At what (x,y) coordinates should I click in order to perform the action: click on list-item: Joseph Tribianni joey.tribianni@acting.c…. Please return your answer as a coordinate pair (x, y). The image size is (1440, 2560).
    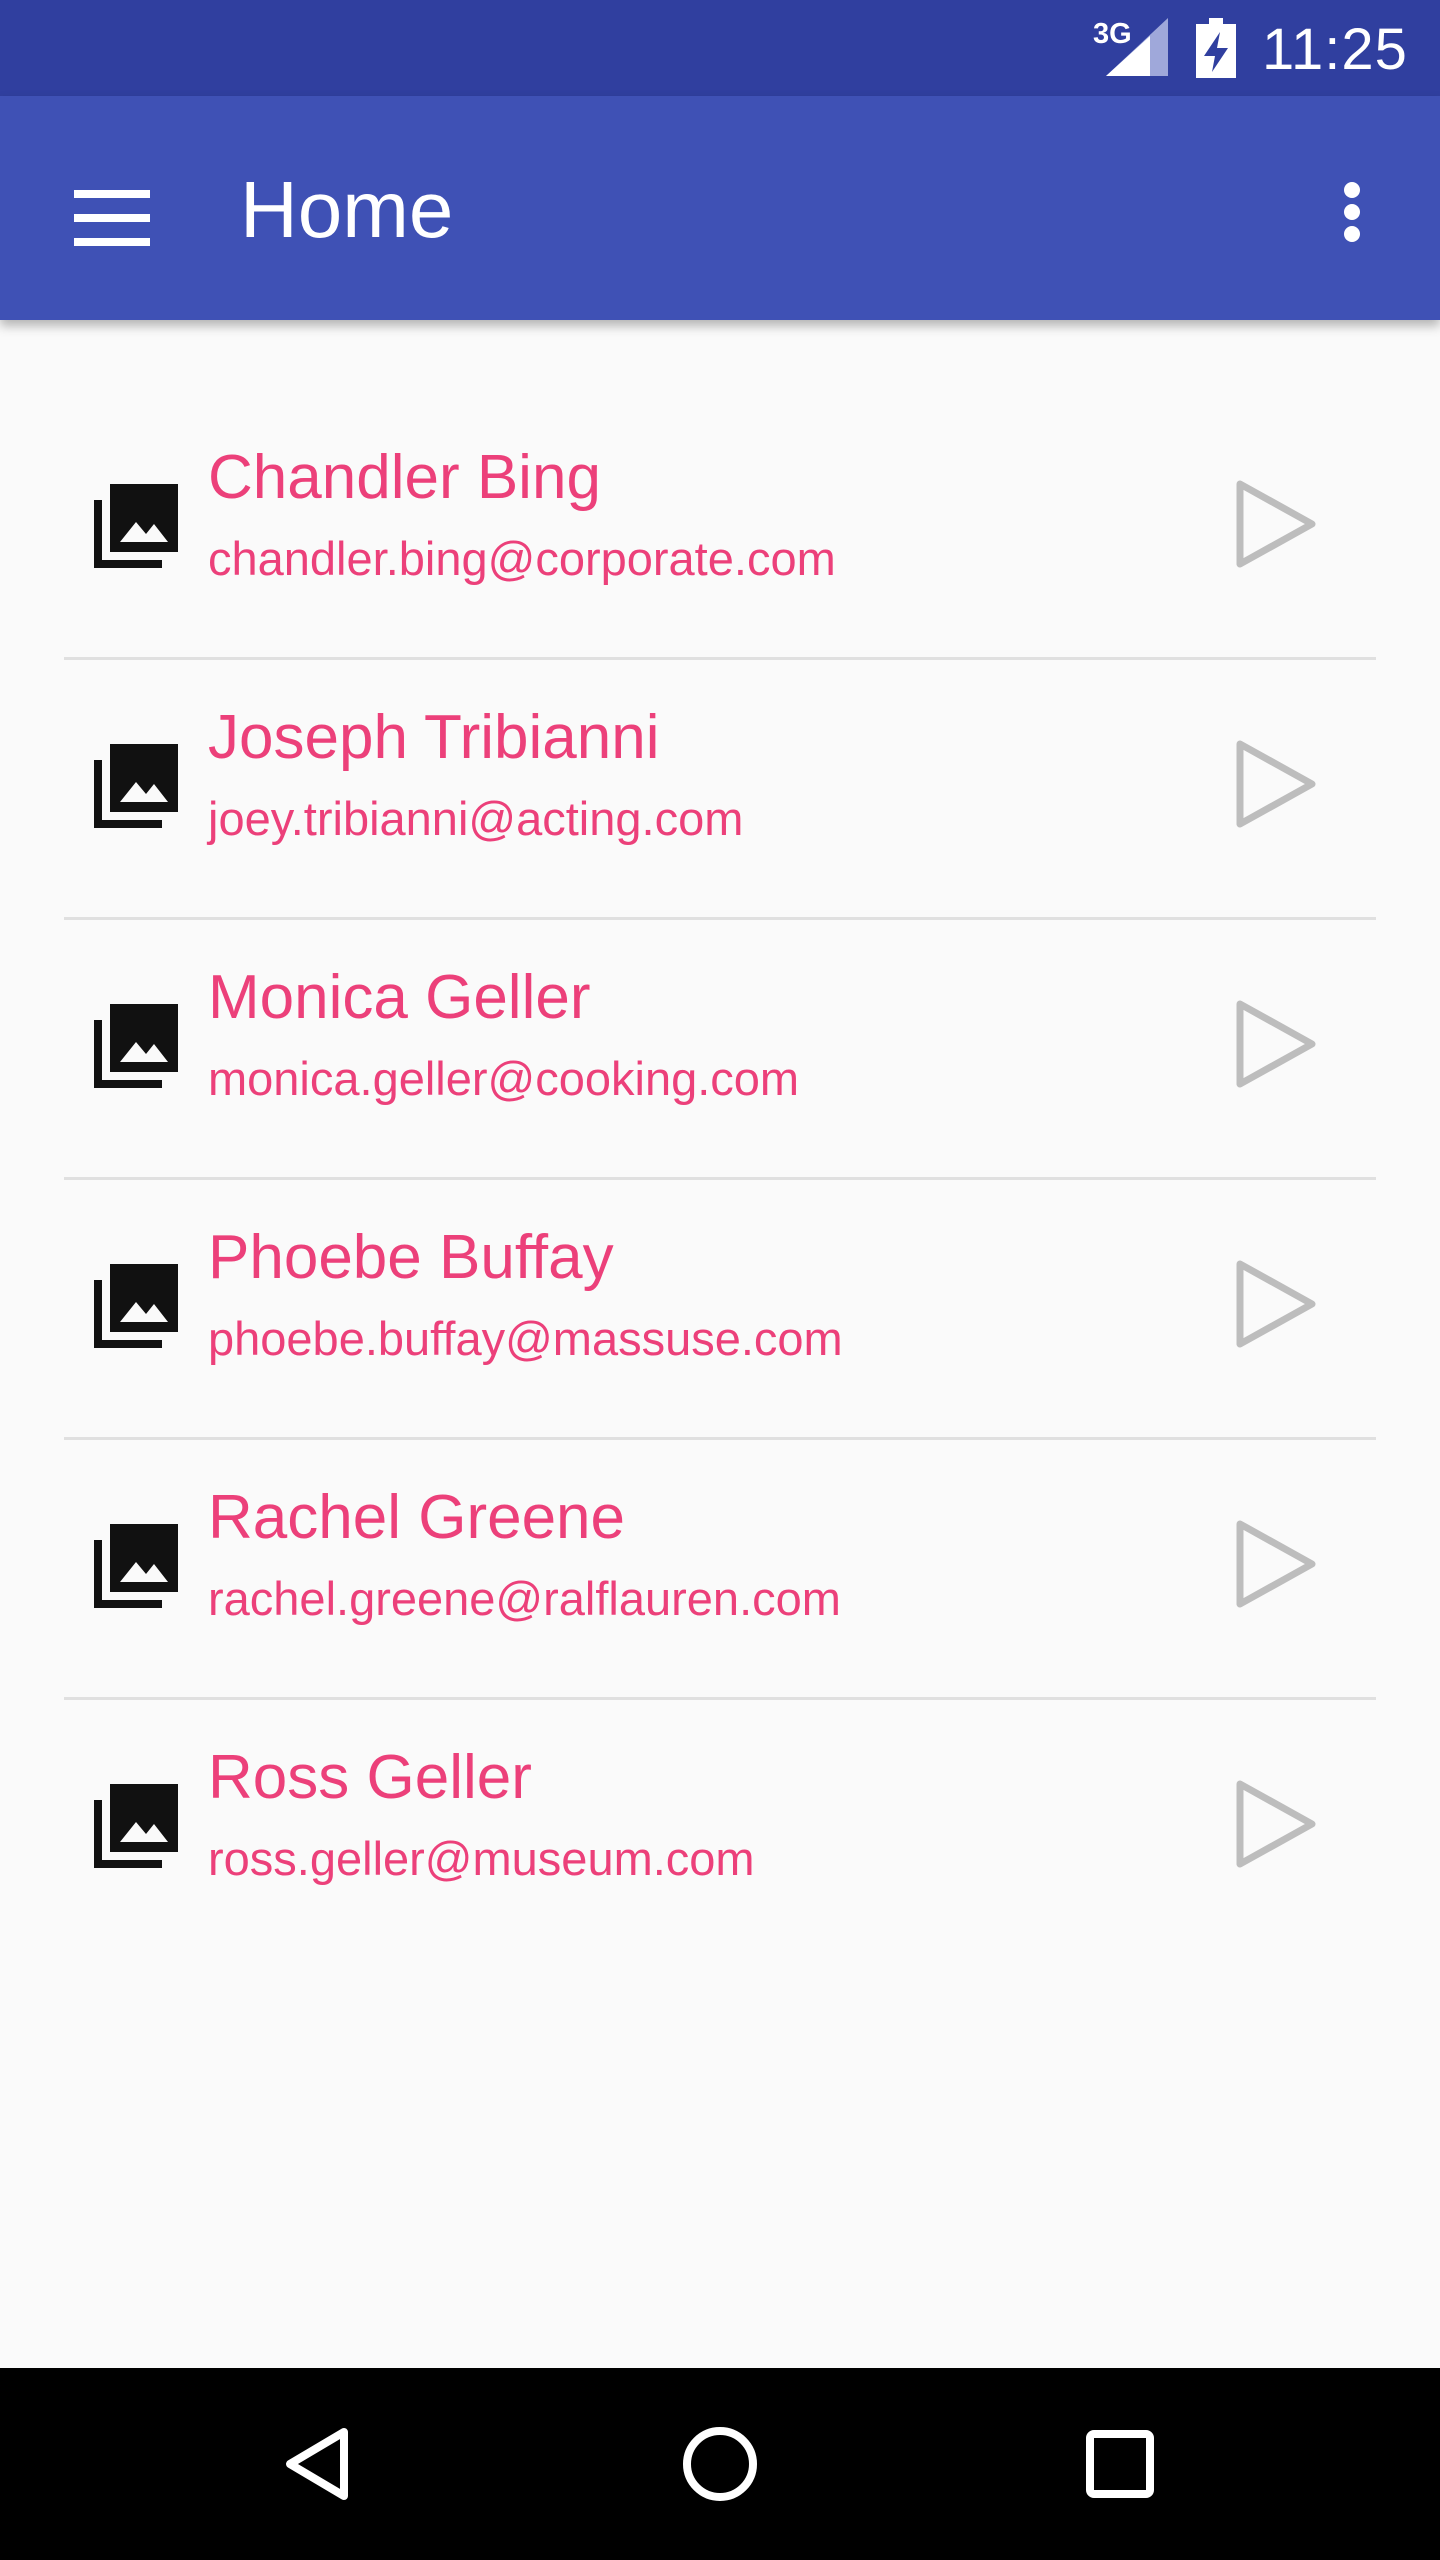
    Looking at the image, I should click on (720, 790).